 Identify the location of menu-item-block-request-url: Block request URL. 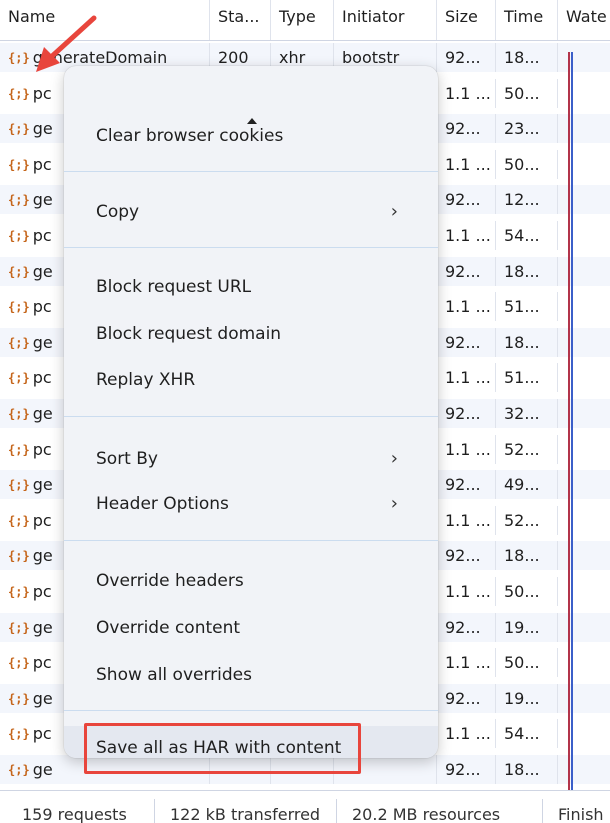
(251, 287).